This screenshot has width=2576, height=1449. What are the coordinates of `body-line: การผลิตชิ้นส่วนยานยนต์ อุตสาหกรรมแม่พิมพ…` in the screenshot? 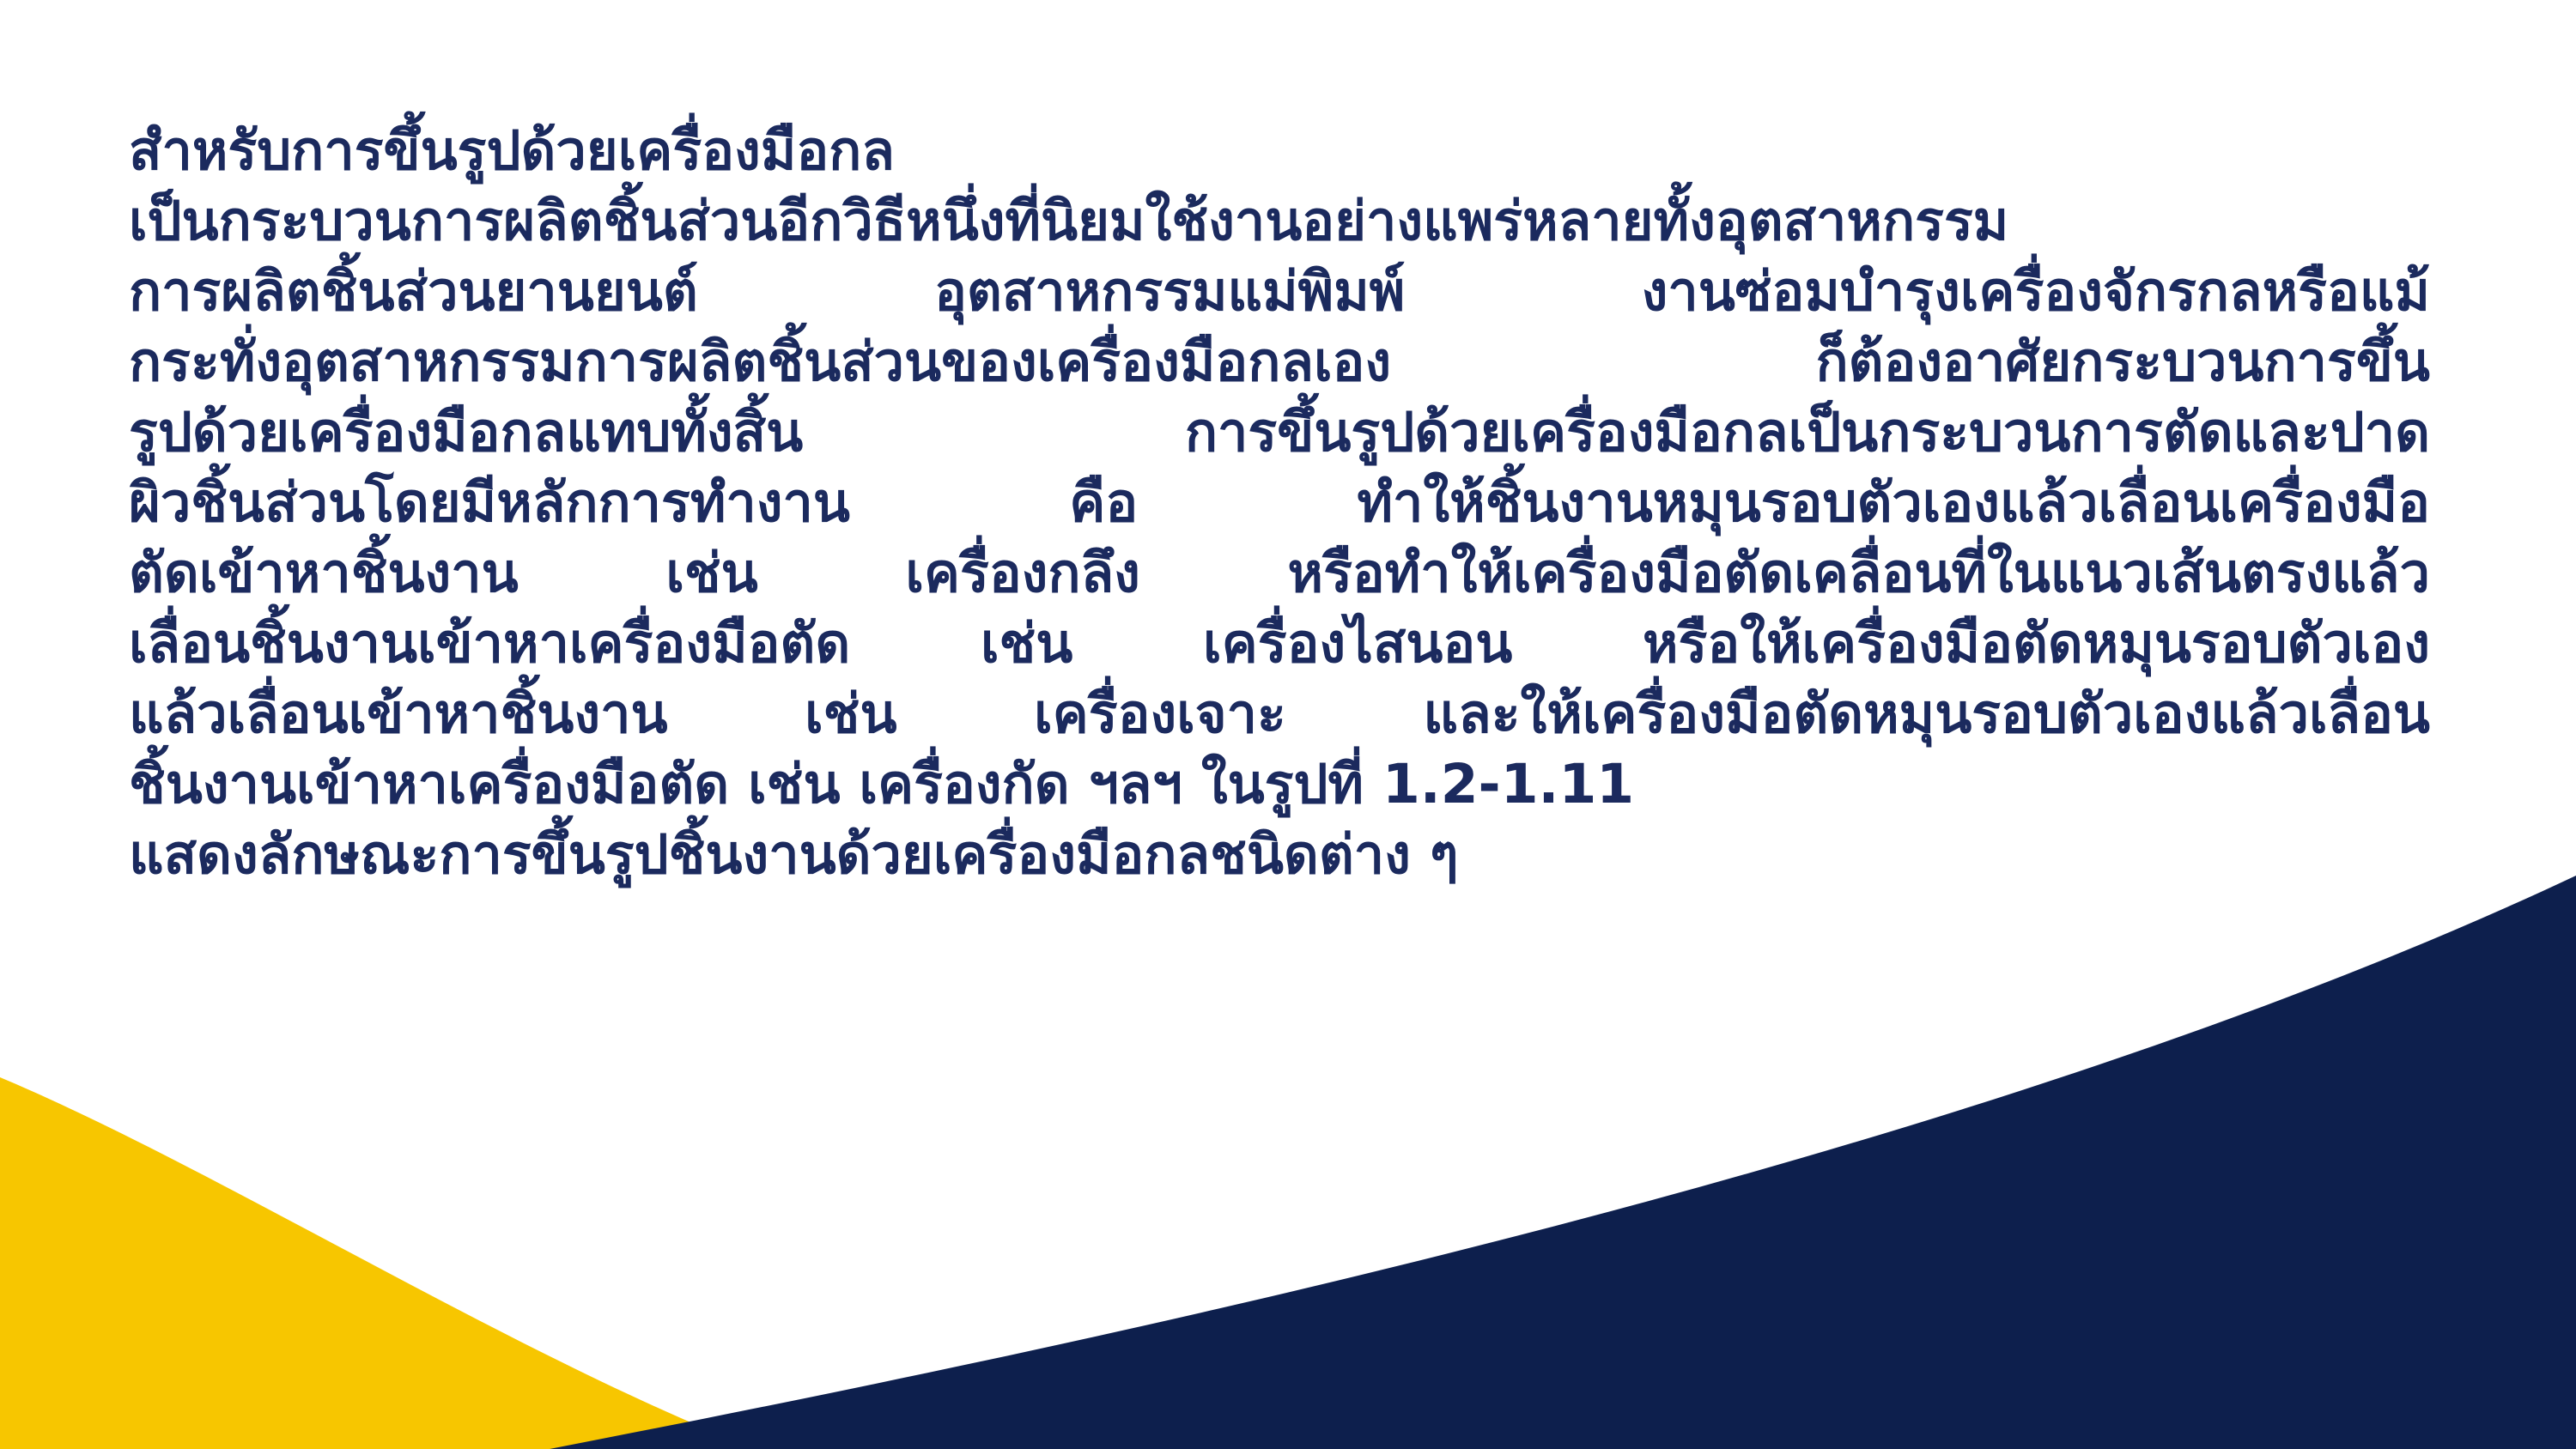 It's located at (1279, 291).